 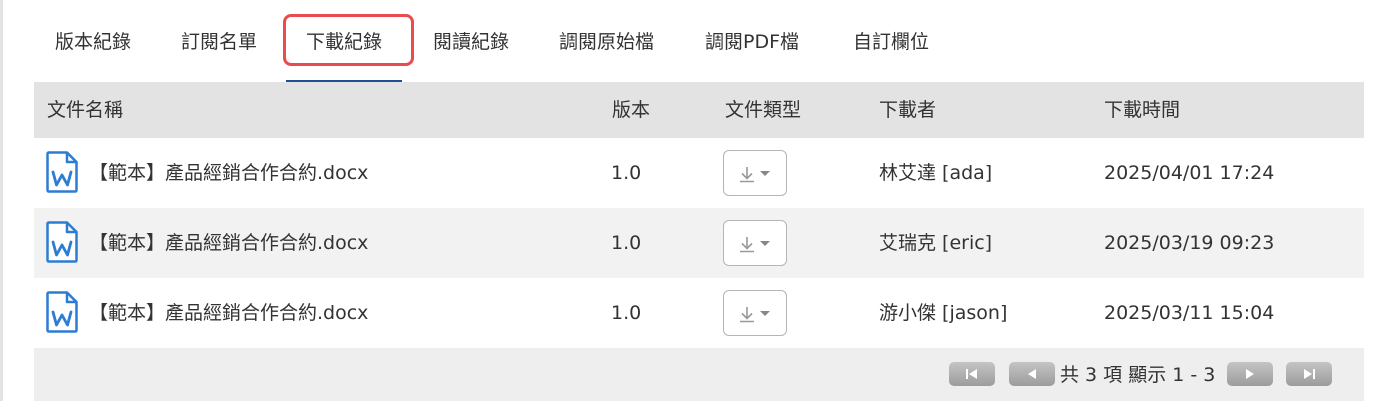 I want to click on pagination-bar: 共 3 項 顯示 1 - 3, so click(x=699, y=375).